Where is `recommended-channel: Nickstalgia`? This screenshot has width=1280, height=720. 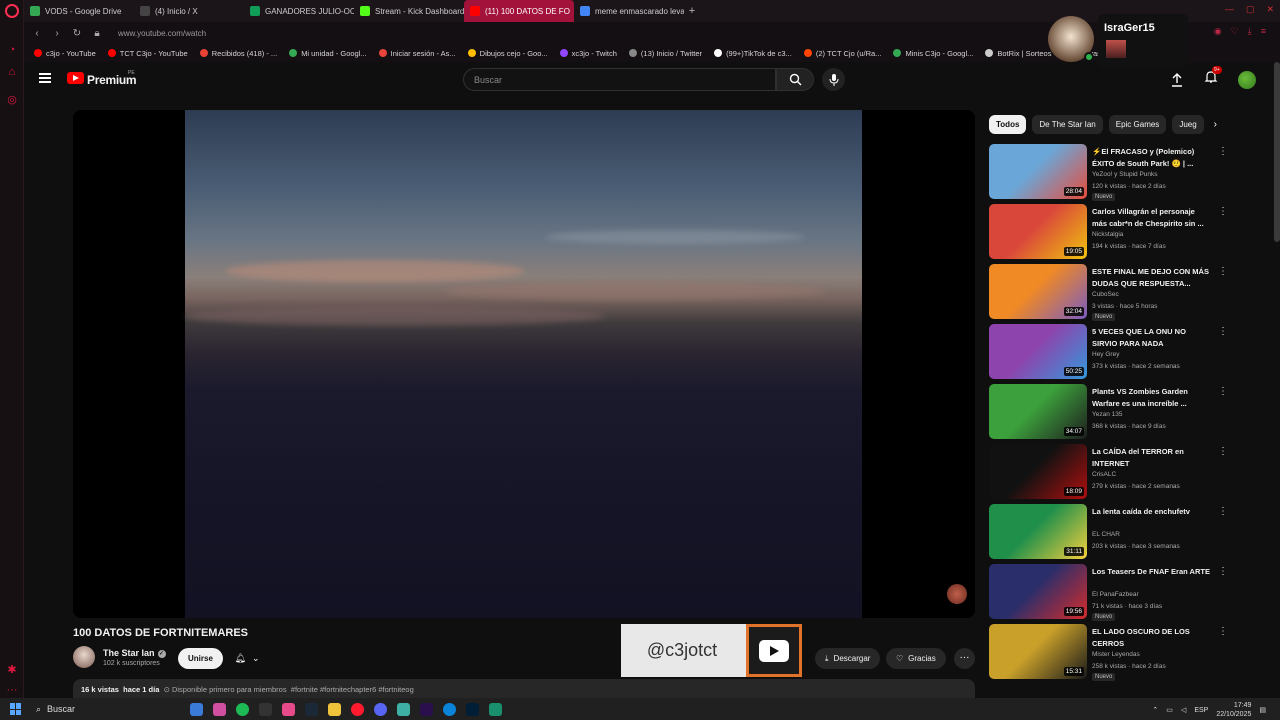
recommended-channel: Nickstalgia is located at coordinates (1107, 234).